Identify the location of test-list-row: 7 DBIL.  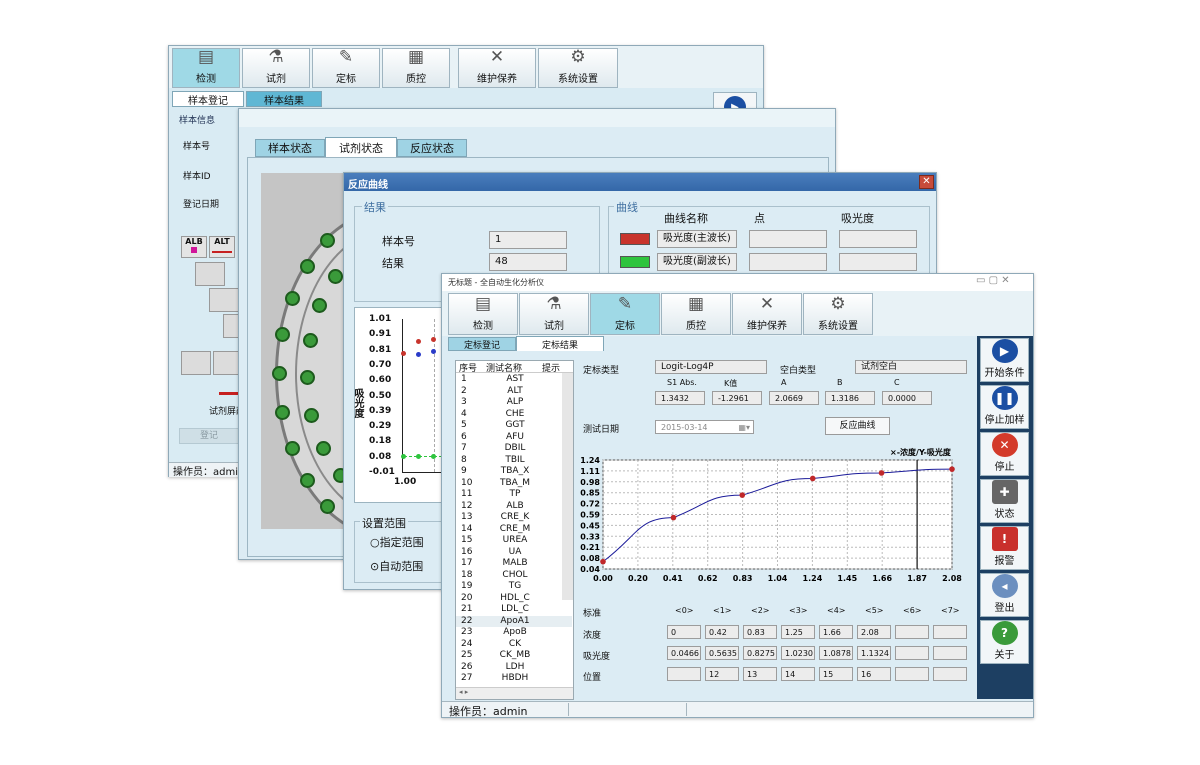
(514, 449).